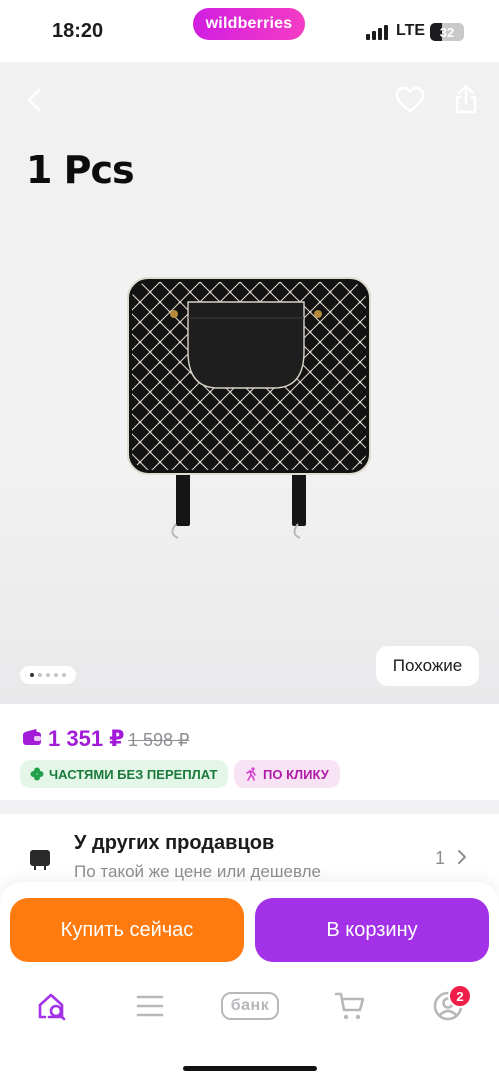 The image size is (499, 1080). I want to click on tab-bank: банк, so click(250, 1006).